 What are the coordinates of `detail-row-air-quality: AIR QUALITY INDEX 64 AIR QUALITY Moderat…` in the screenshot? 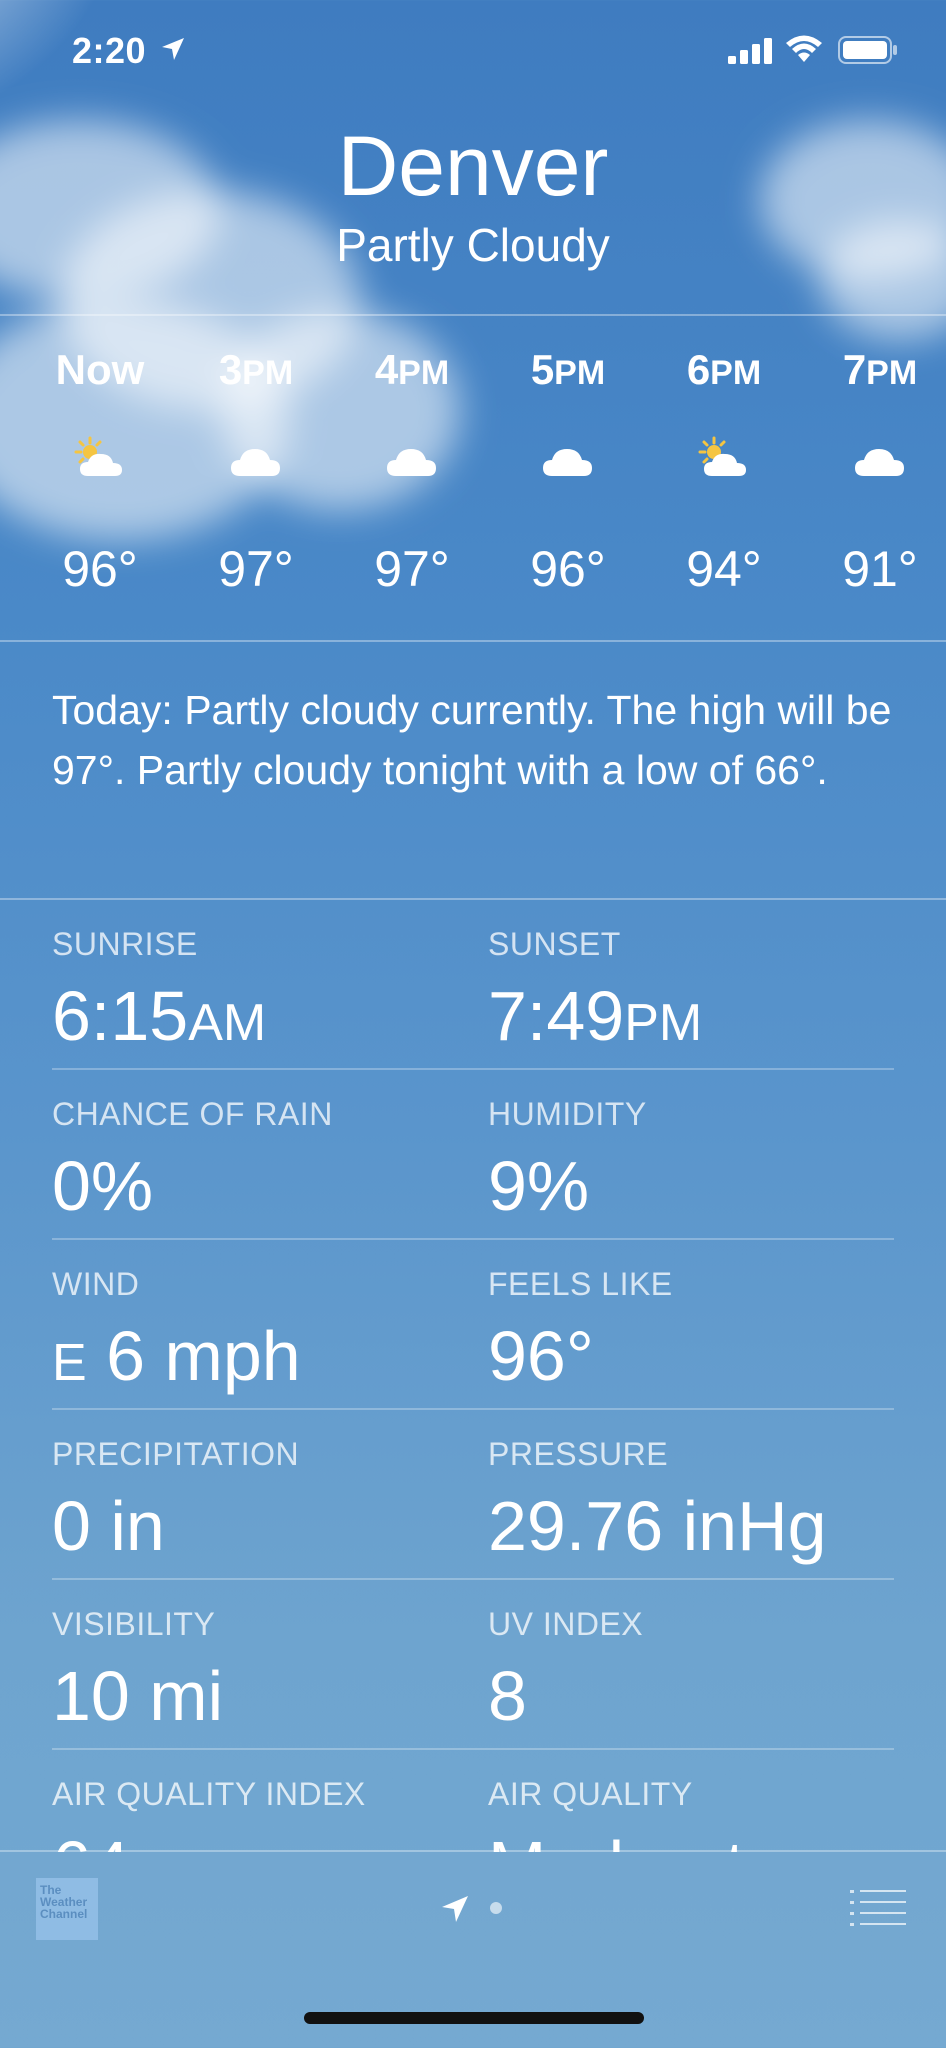 It's located at (473, 1810).